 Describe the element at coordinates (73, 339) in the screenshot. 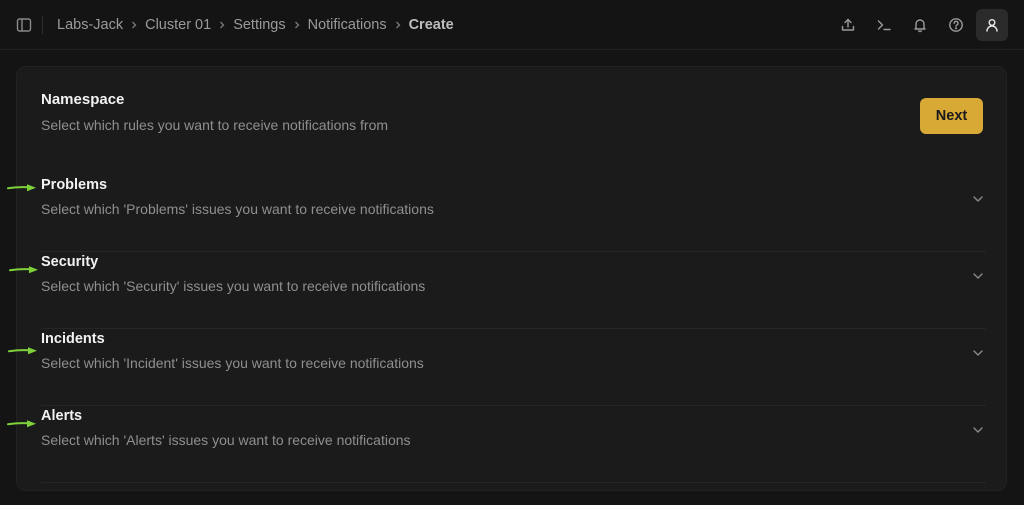

I see `section-title: Incidents` at that location.